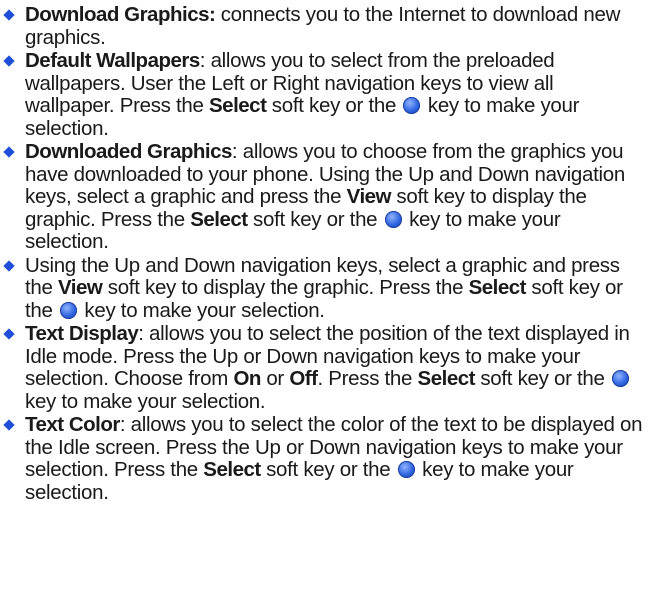 The height and width of the screenshot is (590, 649). What do you see at coordinates (128, 151) in the screenshot?
I see `bold-term: Downloaded Graphics` at bounding box center [128, 151].